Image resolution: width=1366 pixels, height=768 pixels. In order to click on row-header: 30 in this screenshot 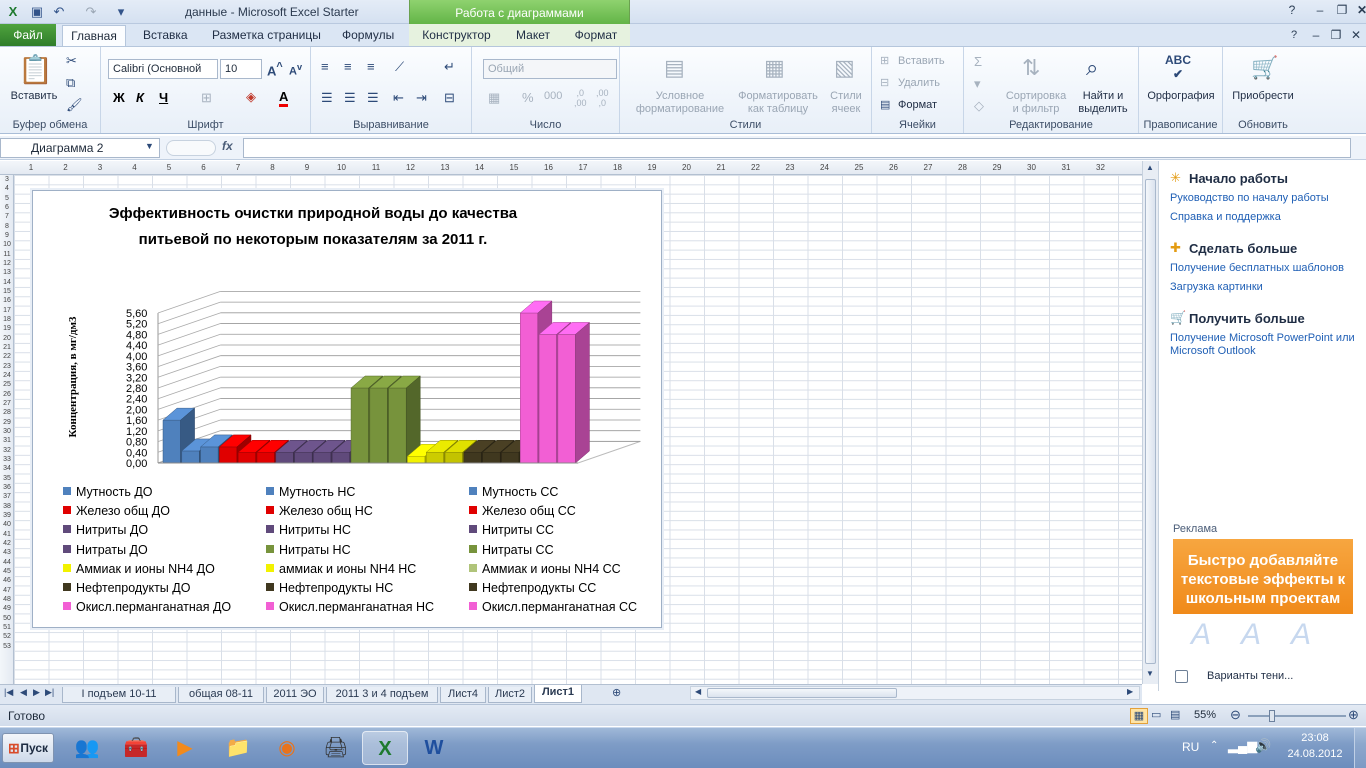, I will do `click(7, 431)`.